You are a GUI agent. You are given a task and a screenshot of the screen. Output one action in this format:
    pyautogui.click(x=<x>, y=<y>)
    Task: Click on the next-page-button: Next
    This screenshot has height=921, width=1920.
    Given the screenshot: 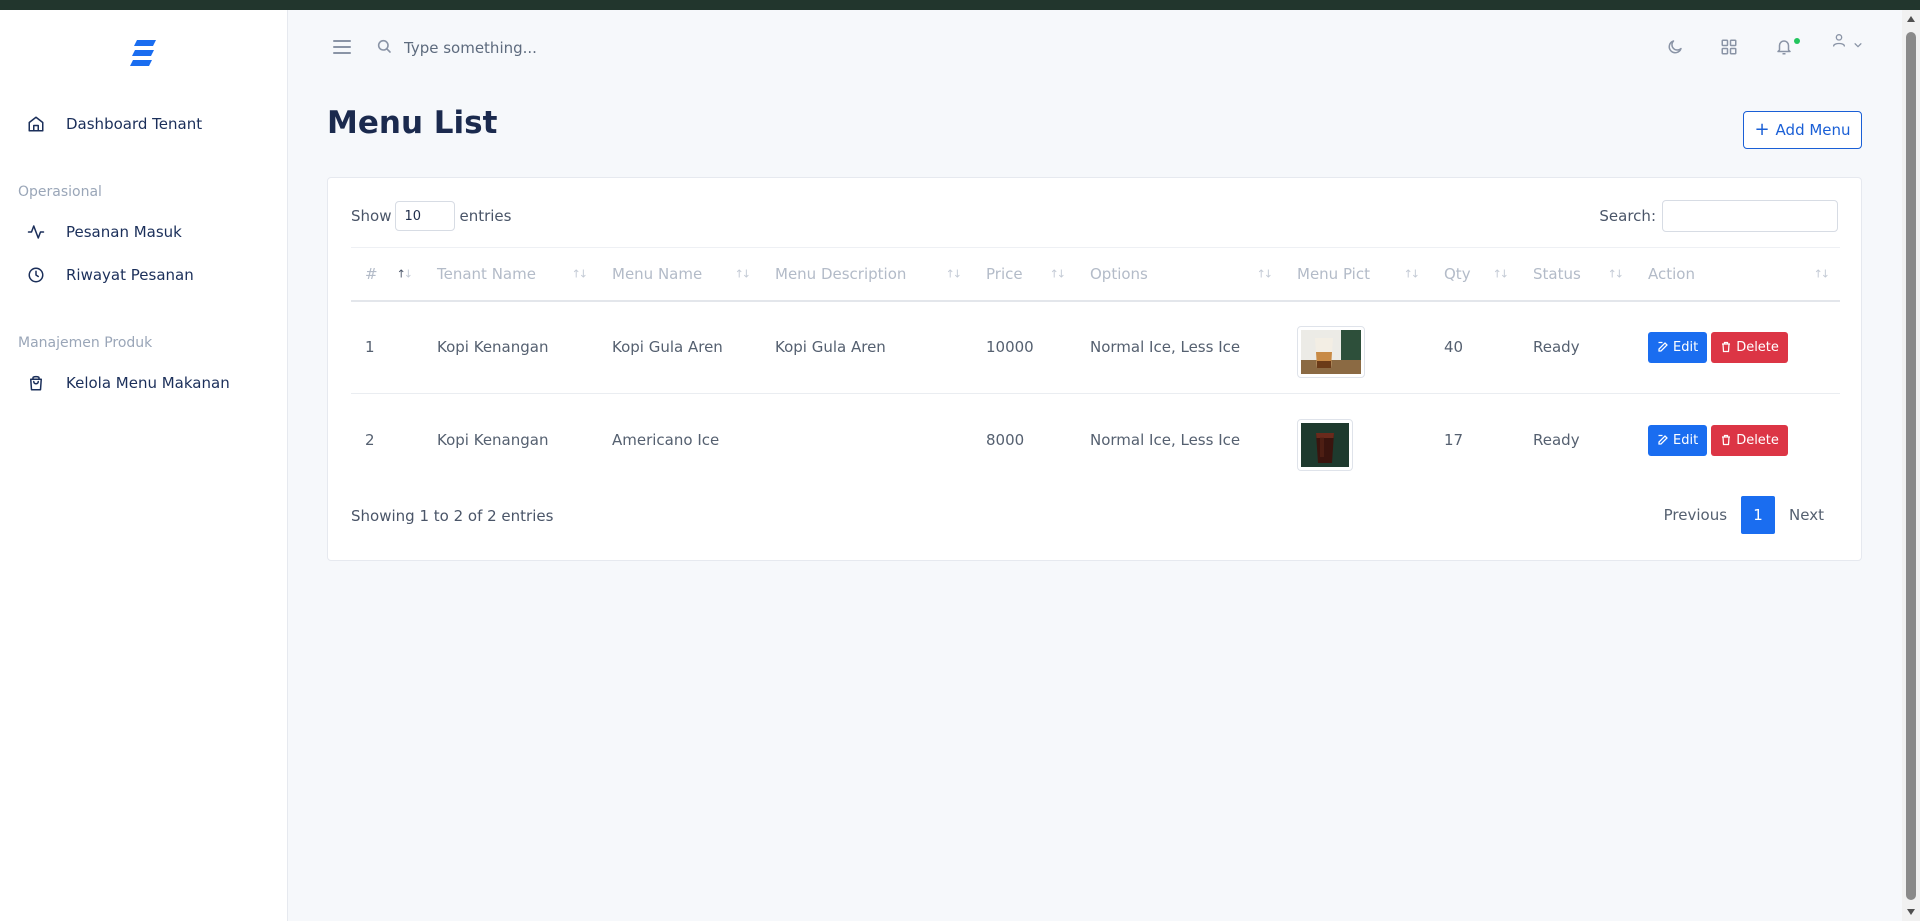 What is the action you would take?
    pyautogui.click(x=1806, y=515)
    